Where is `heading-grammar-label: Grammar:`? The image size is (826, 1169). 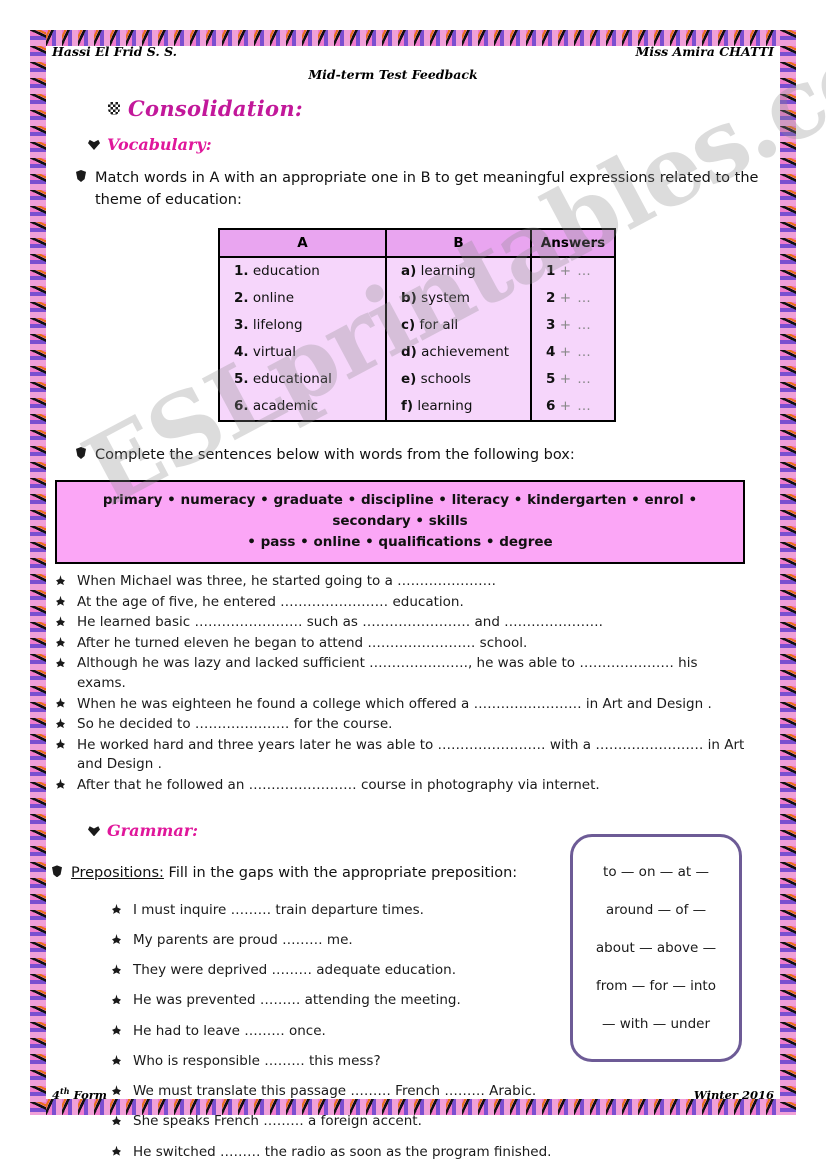 heading-grammar-label: Grammar: is located at coordinates (153, 831).